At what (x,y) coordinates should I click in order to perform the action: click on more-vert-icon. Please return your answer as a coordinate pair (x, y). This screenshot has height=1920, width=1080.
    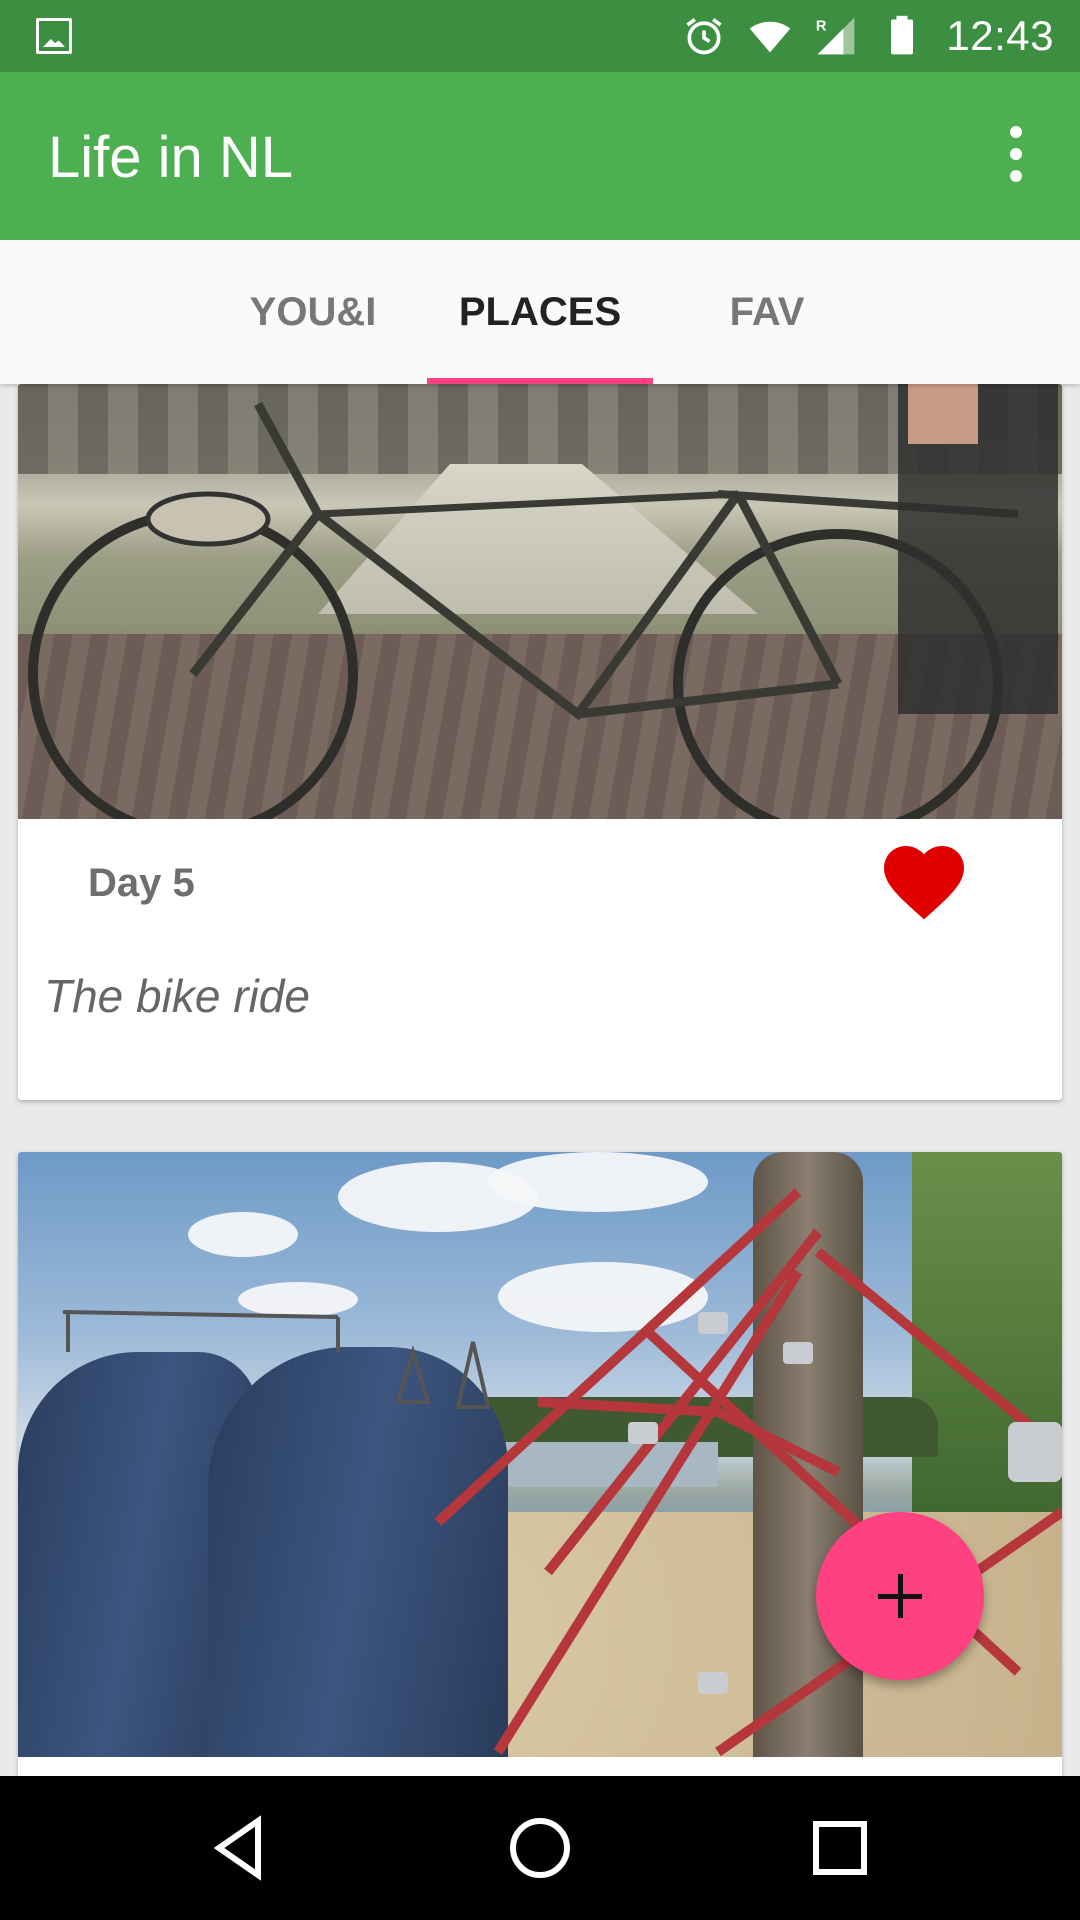
    Looking at the image, I should click on (1016, 154).